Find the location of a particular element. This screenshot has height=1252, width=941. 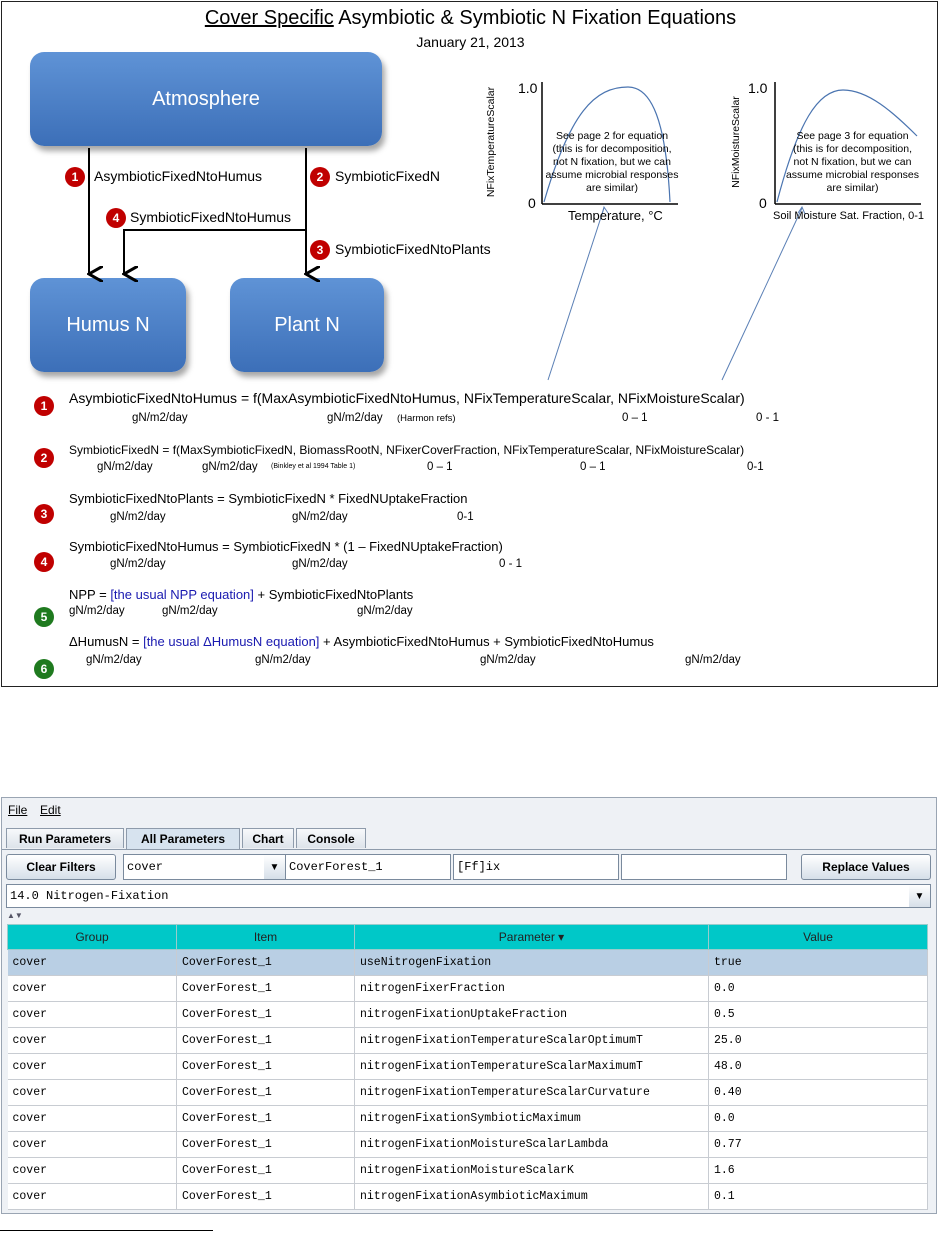

menu-edit: Edit is located at coordinates (50, 810).